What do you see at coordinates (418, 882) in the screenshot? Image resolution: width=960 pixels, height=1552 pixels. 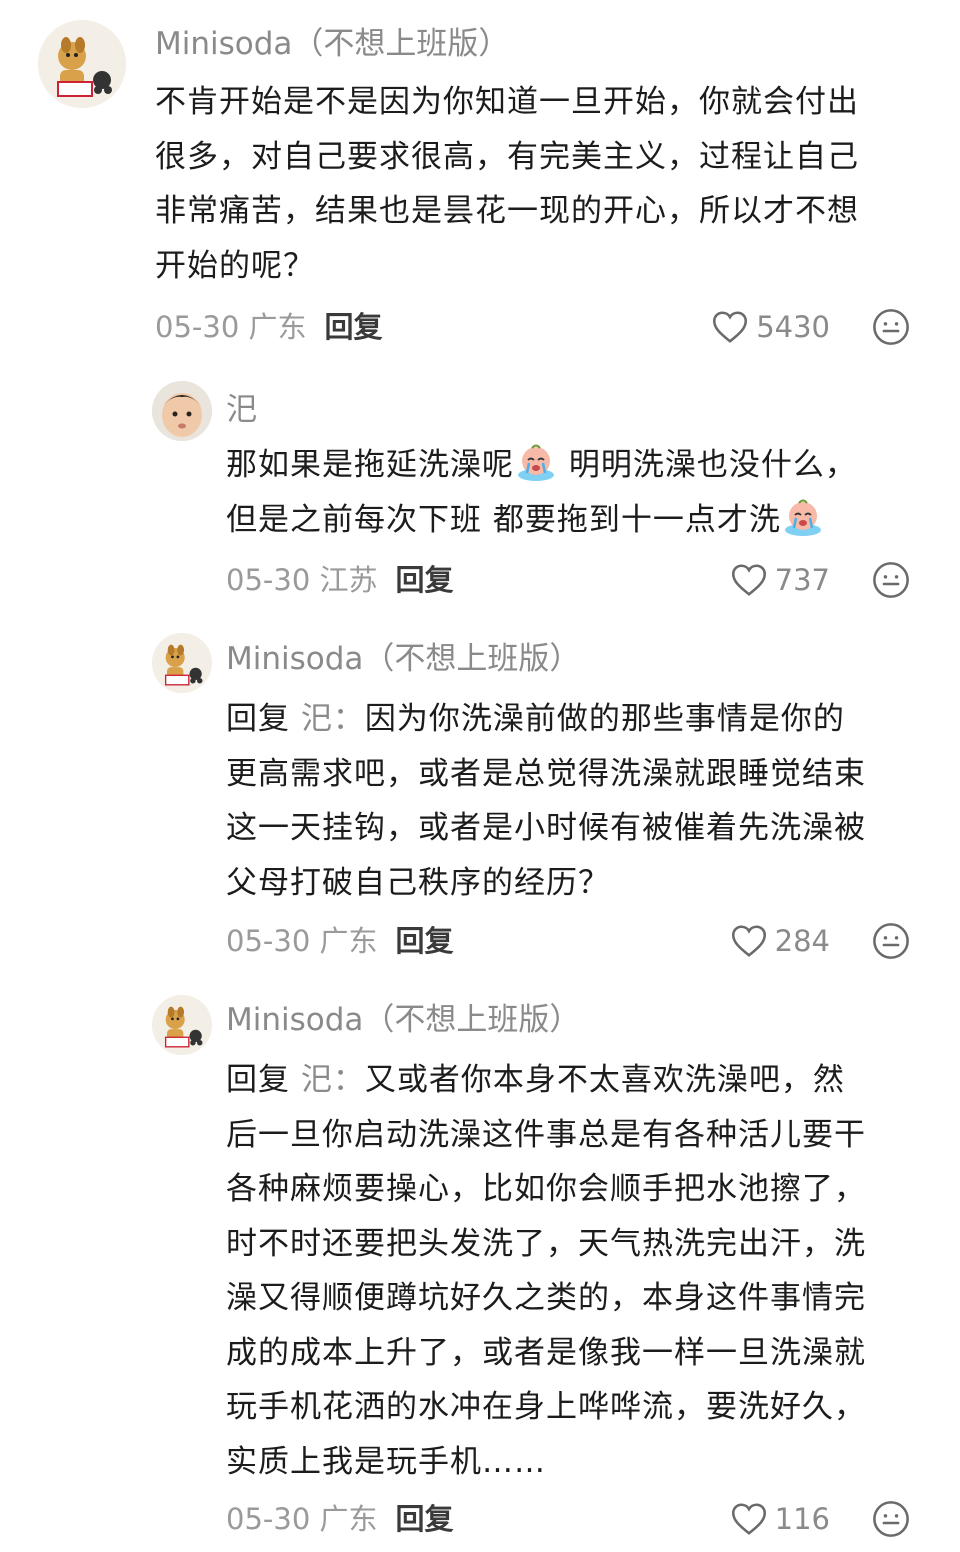 I see `comment-line: 父母打破自己秩序的经历？` at bounding box center [418, 882].